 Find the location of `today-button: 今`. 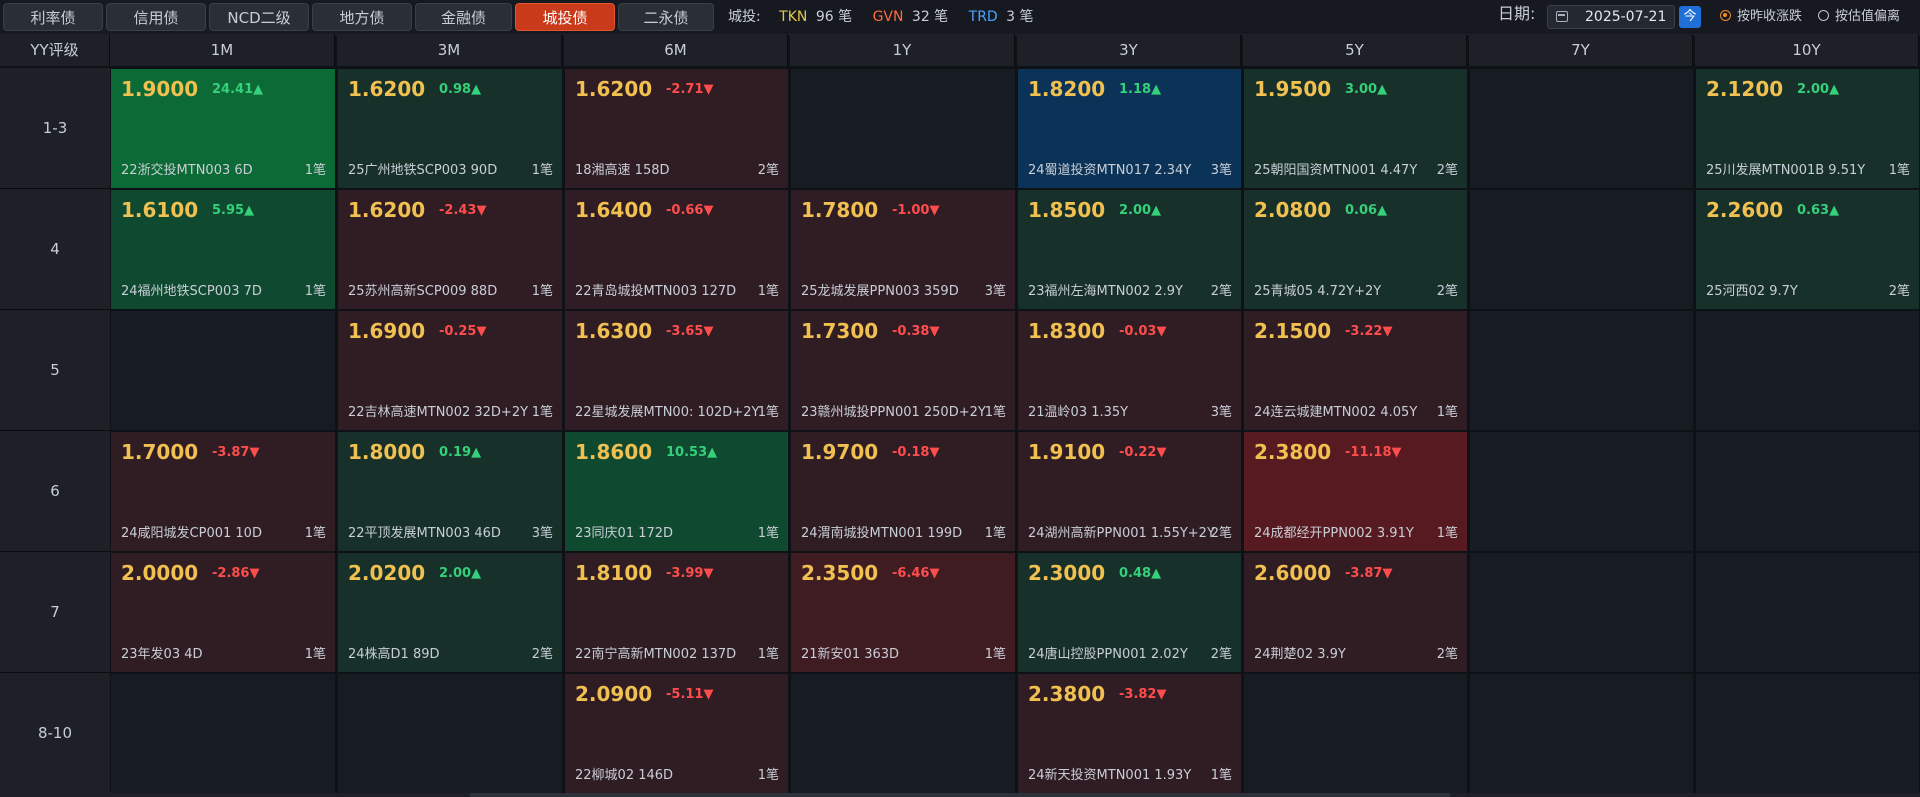

today-button: 今 is located at coordinates (1690, 17).